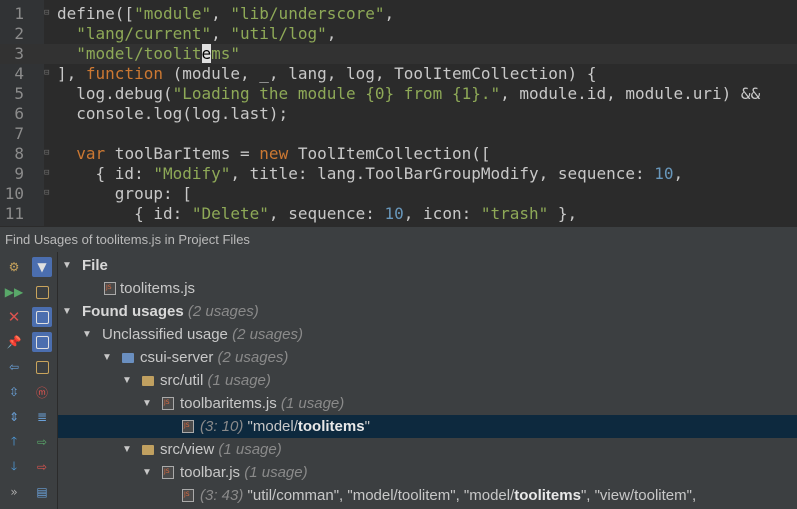 The image size is (797, 509). Describe the element at coordinates (14, 292) in the screenshot. I see `rerun-icon: ▶▶` at that location.